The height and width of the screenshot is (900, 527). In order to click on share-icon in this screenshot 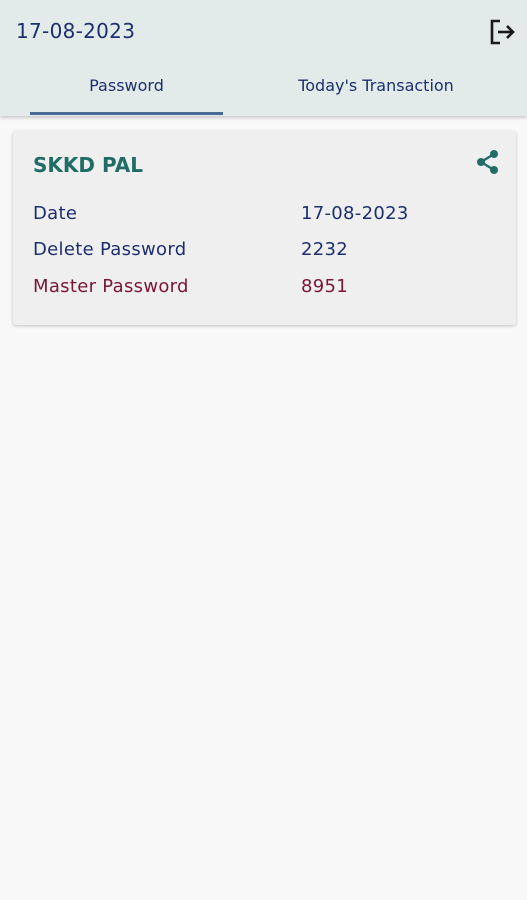, I will do `click(488, 162)`.